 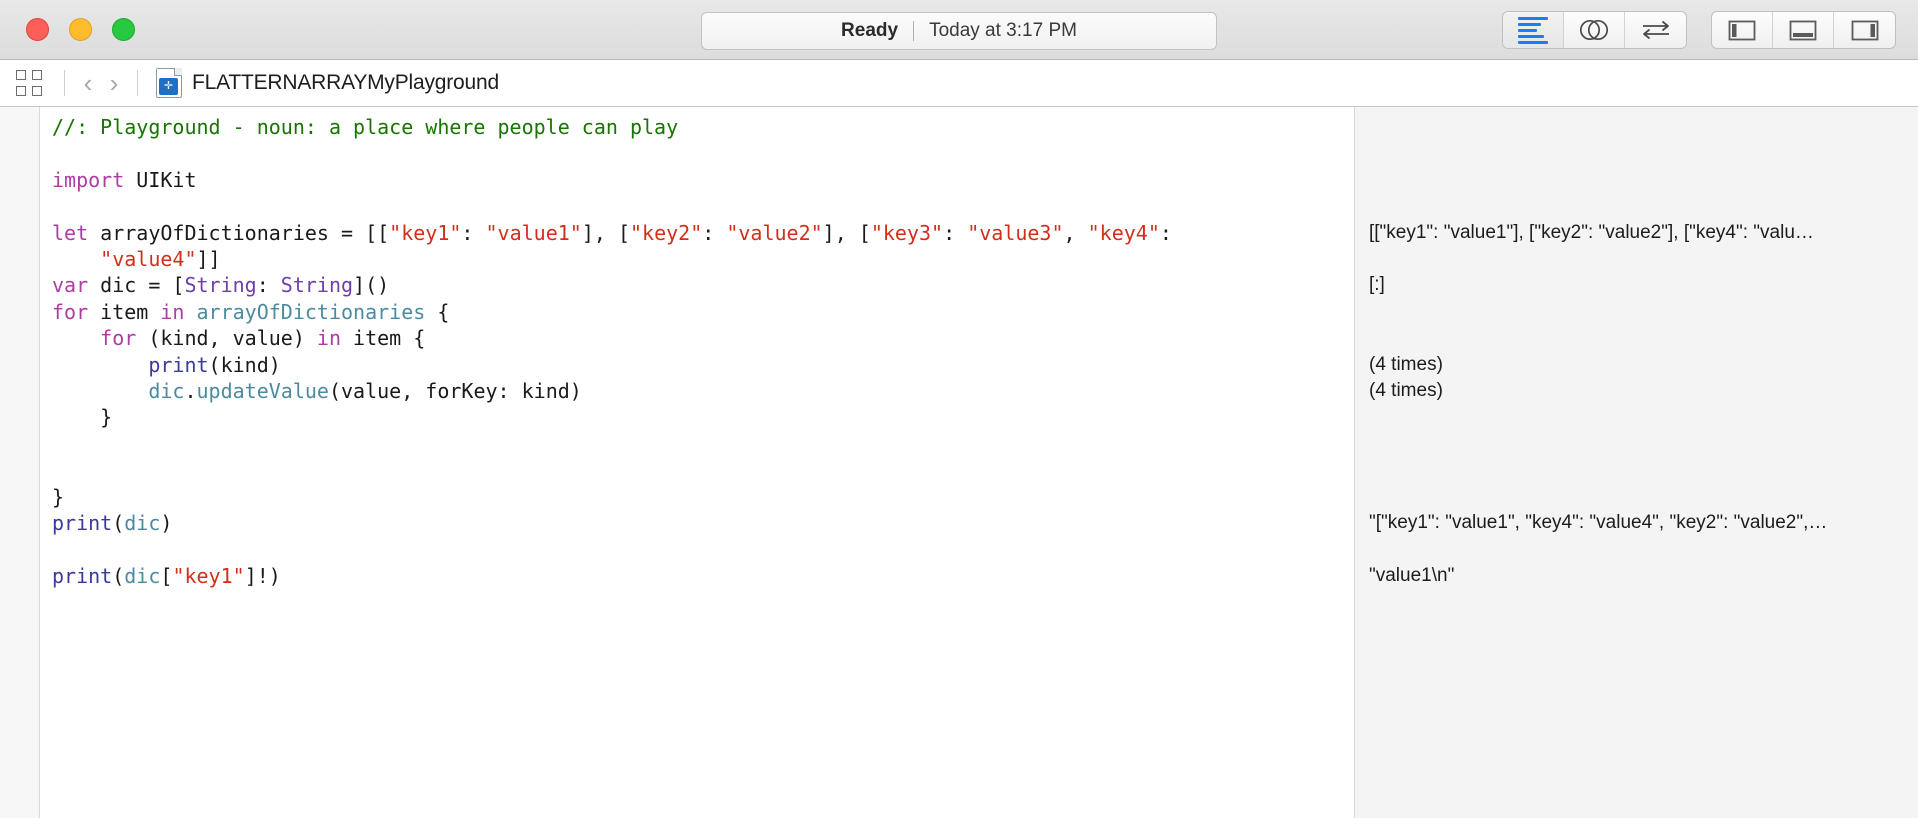 What do you see at coordinates (114, 83) in the screenshot?
I see `forward-chevron-icon: ›` at bounding box center [114, 83].